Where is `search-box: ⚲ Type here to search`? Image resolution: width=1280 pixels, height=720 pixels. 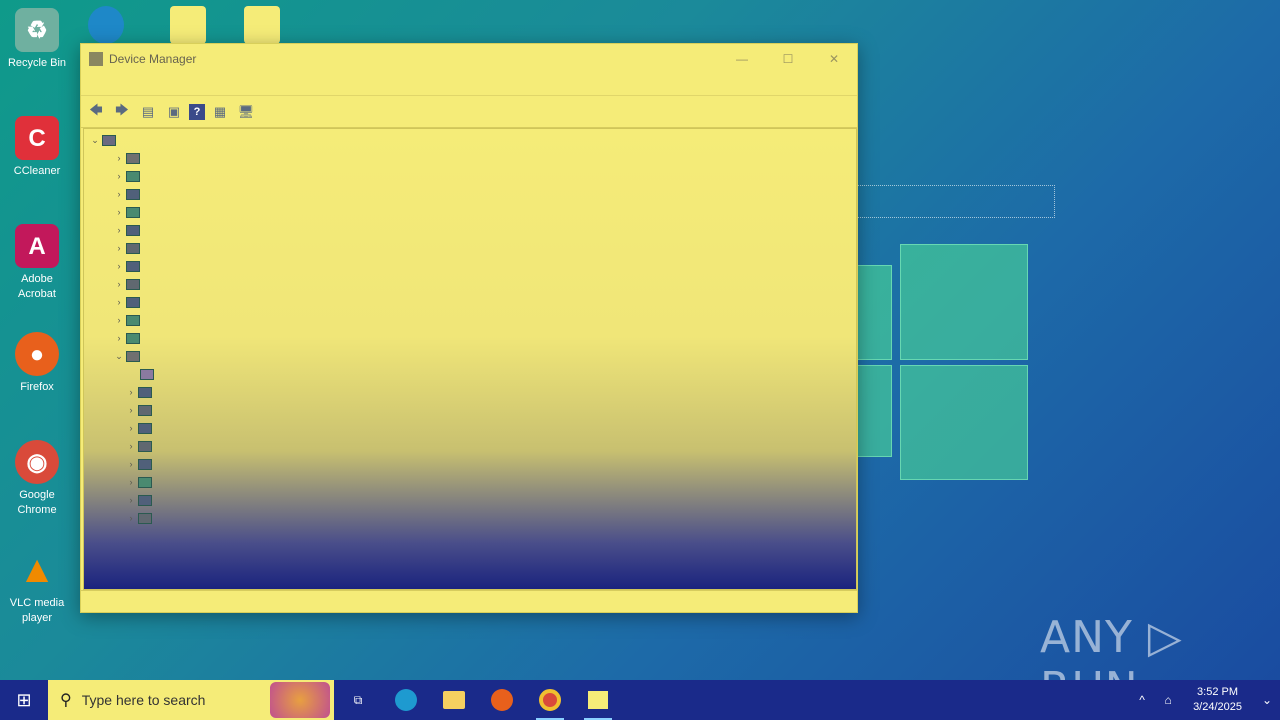 search-box: ⚲ Type here to search is located at coordinates (191, 700).